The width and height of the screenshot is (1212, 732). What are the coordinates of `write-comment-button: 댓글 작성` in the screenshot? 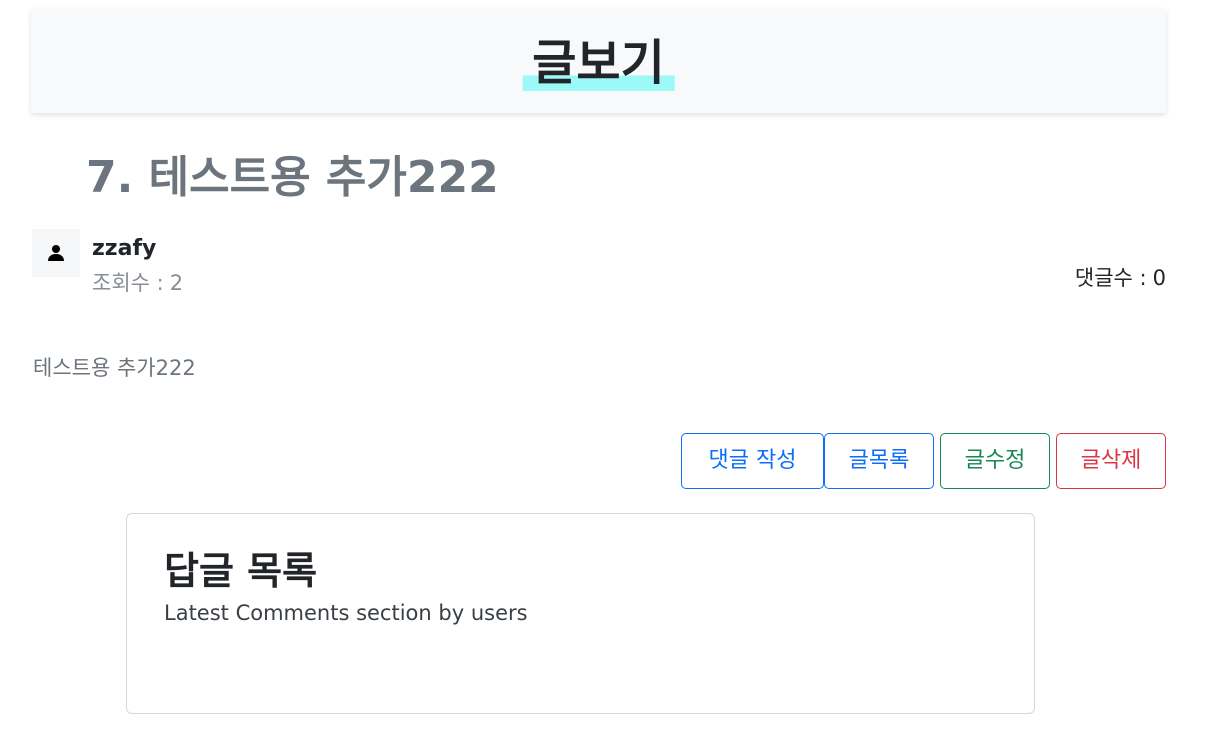 It's located at (752, 461).